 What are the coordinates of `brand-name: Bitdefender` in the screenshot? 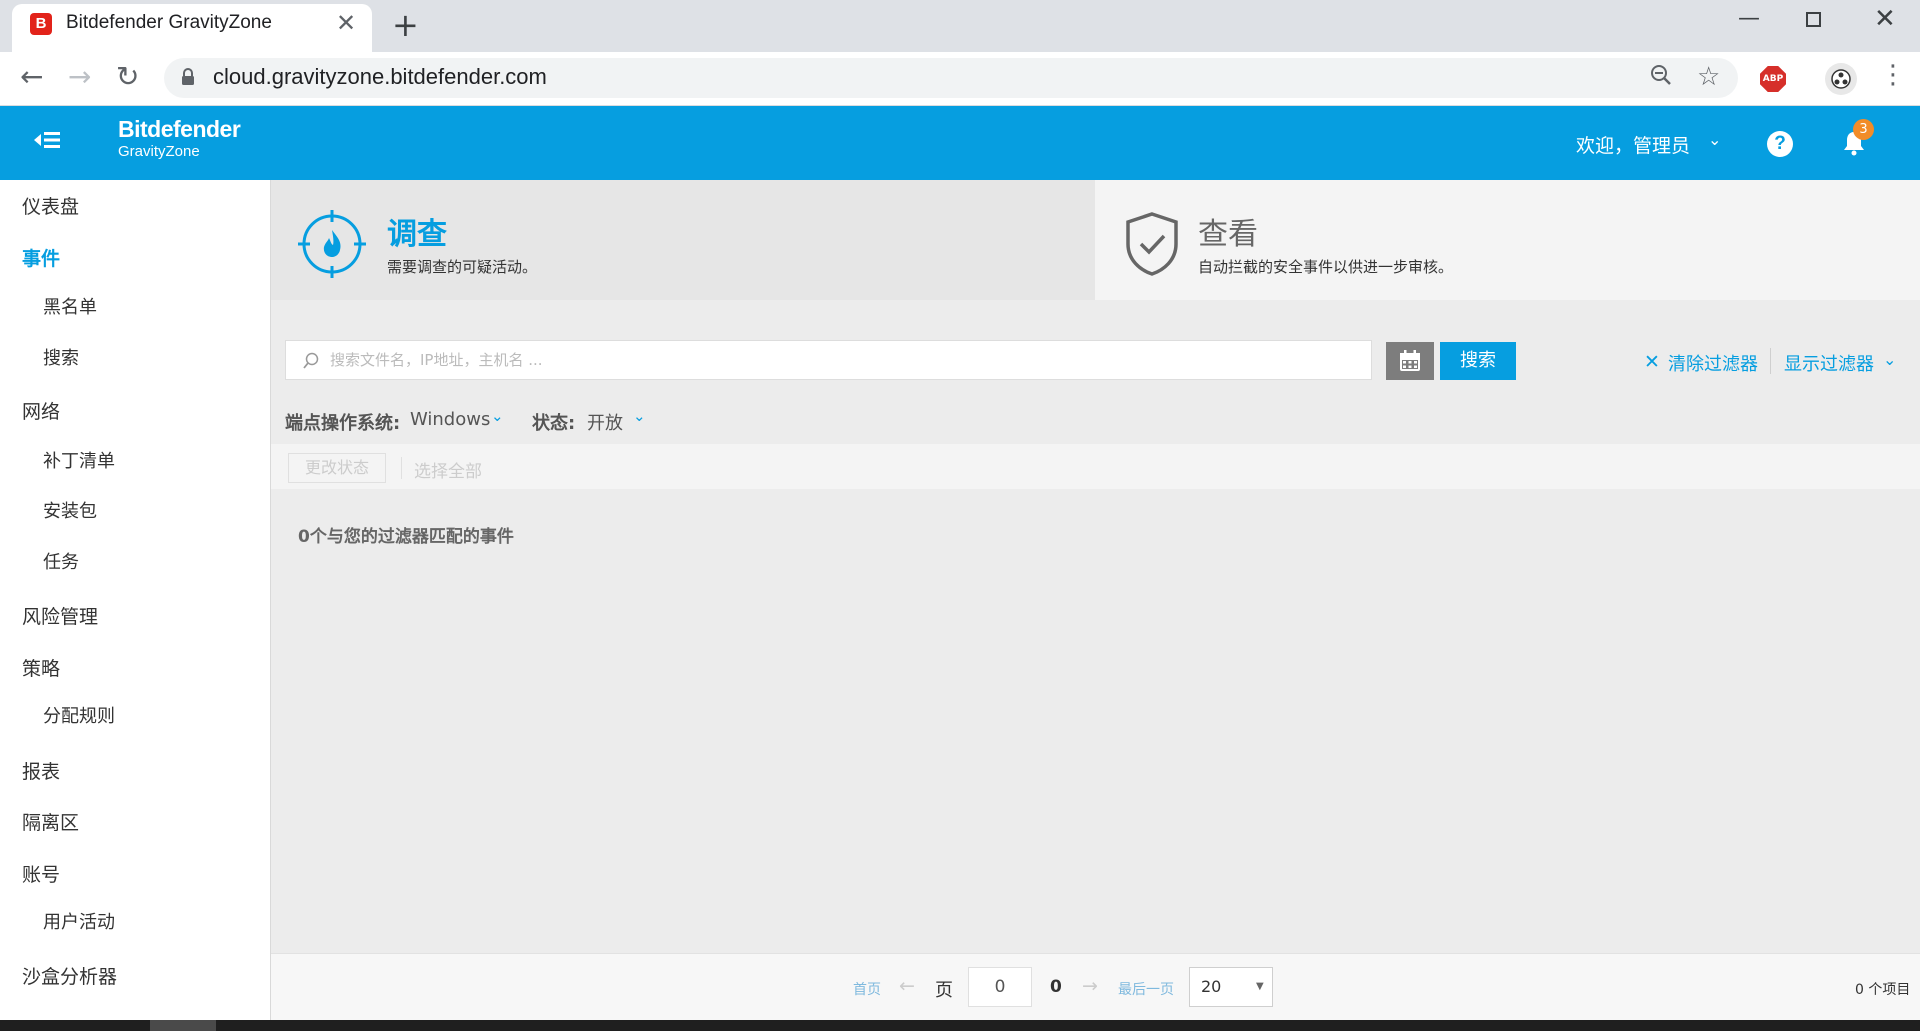 It's located at (179, 129).